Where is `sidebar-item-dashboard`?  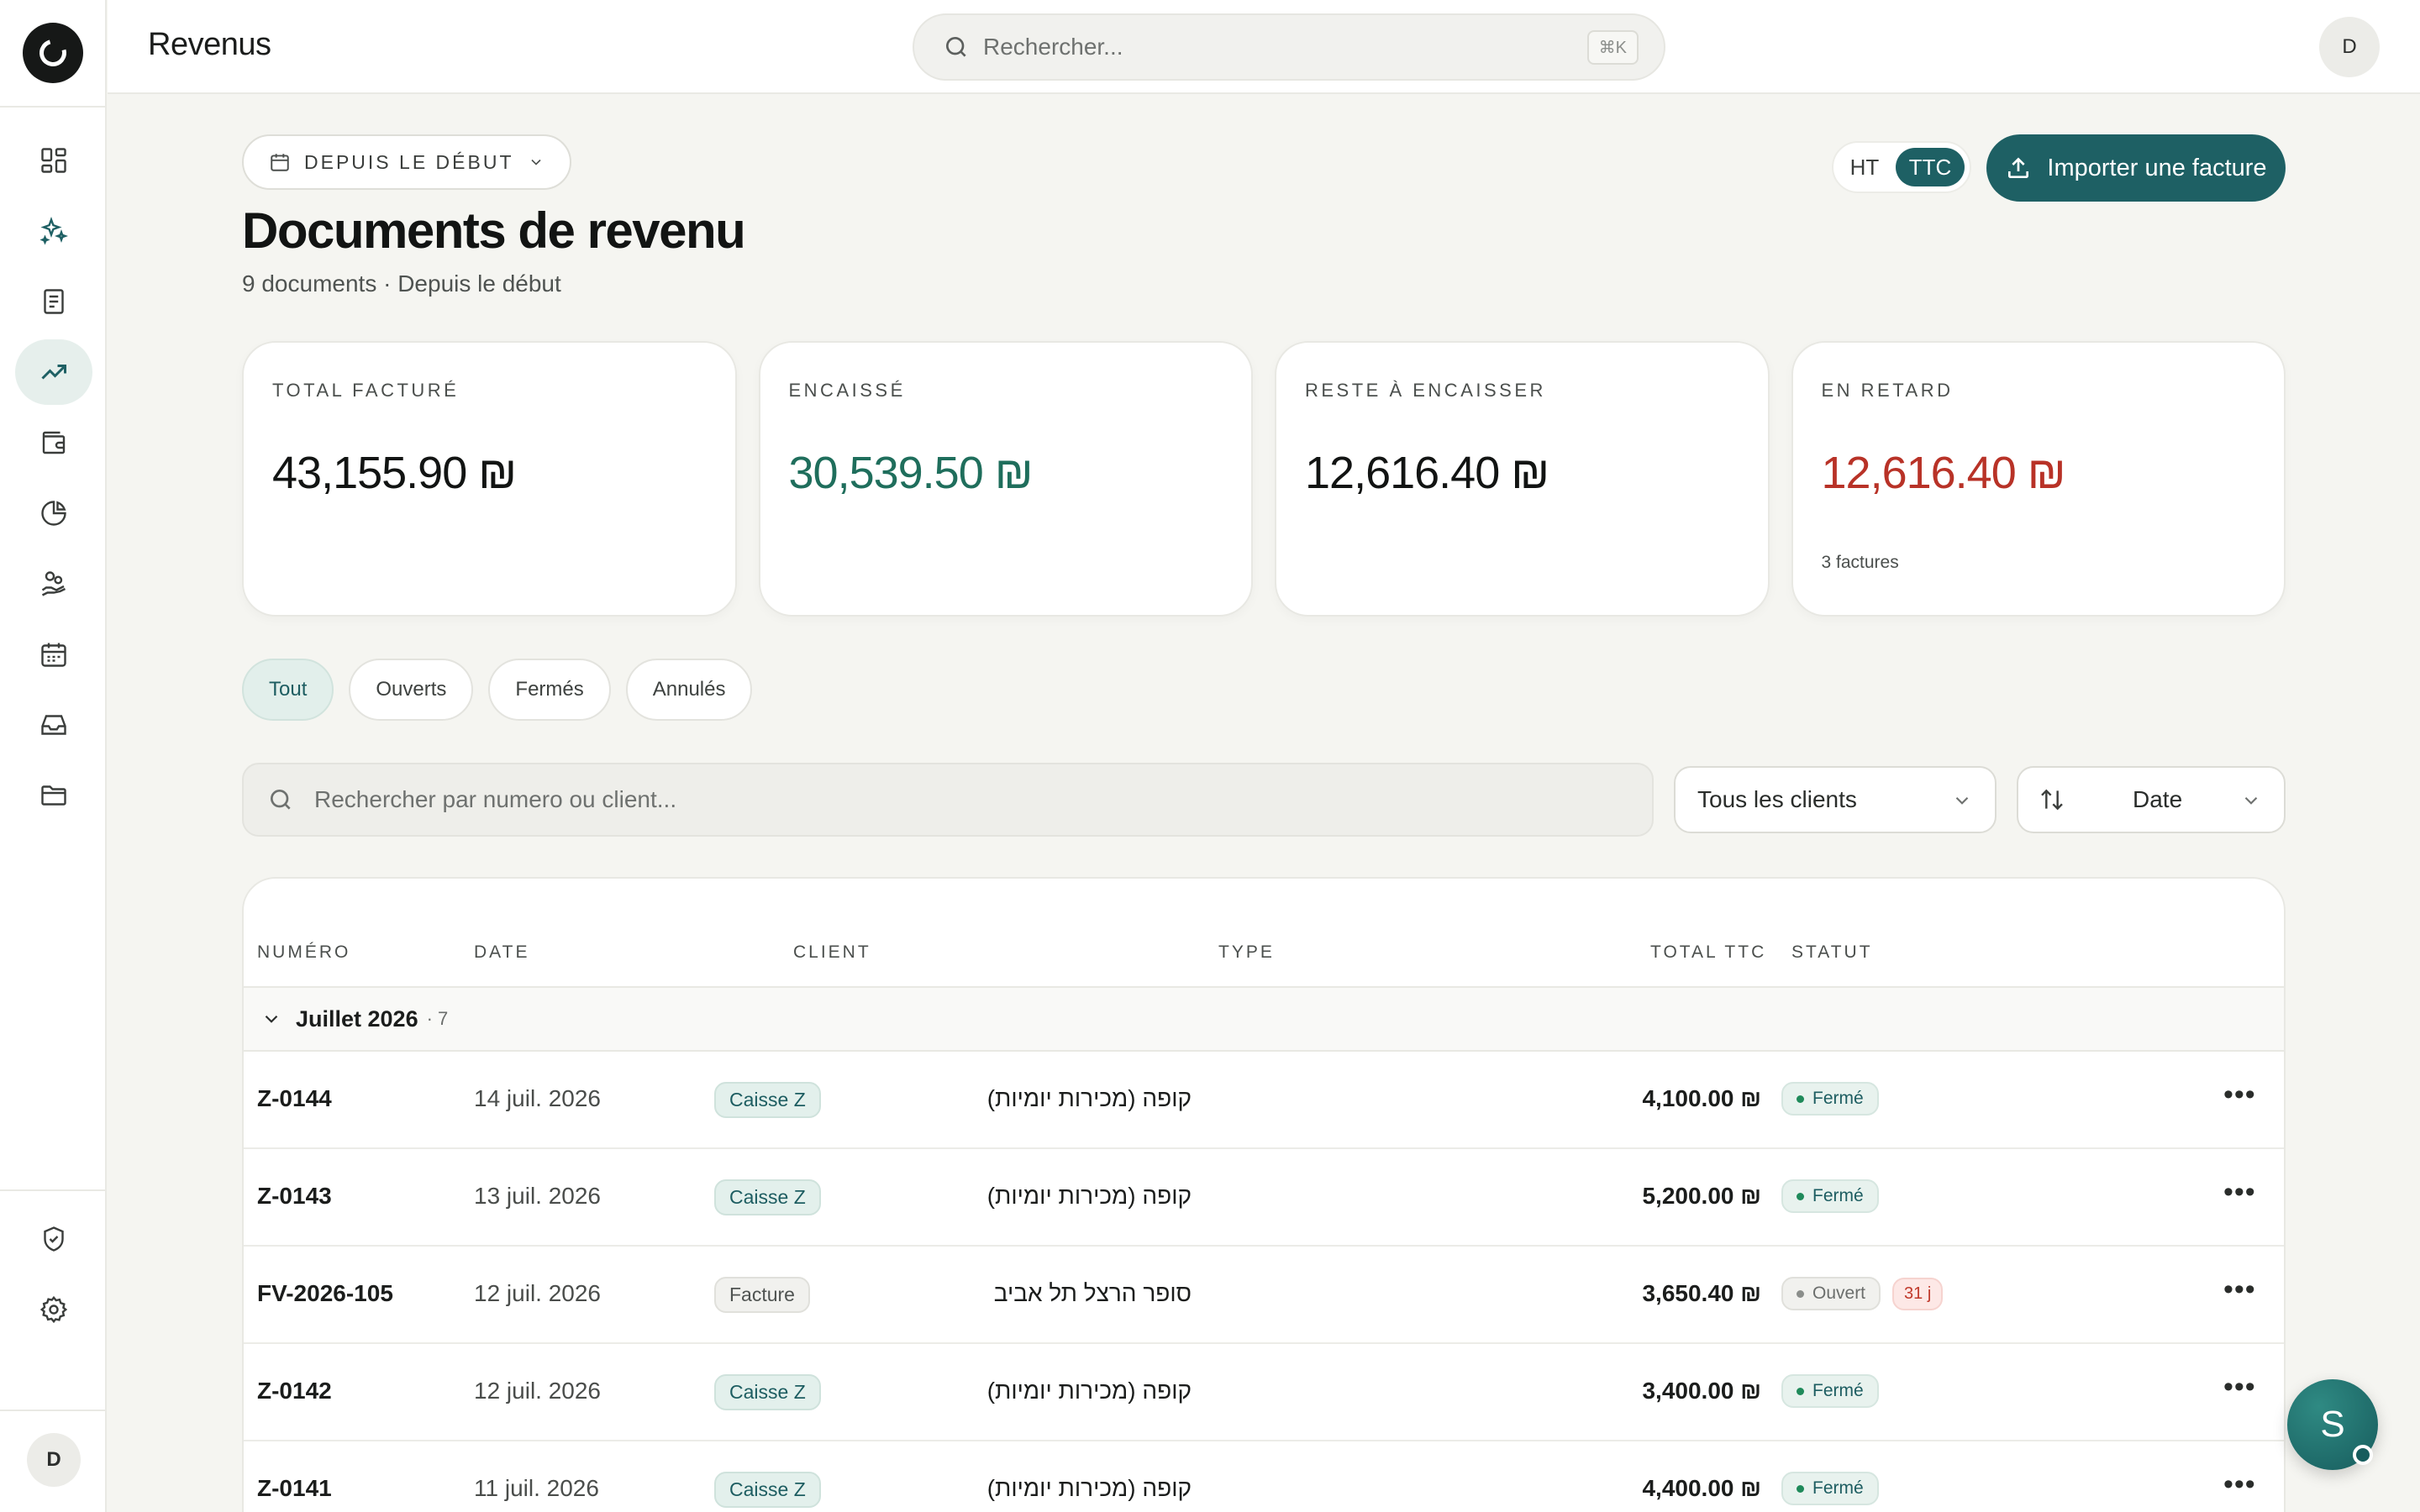 sidebar-item-dashboard is located at coordinates (53, 160).